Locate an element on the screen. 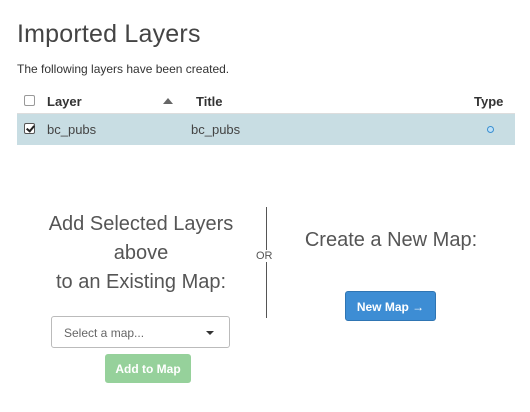 The height and width of the screenshot is (412, 530). new-map-button: New Map → is located at coordinates (390, 306).